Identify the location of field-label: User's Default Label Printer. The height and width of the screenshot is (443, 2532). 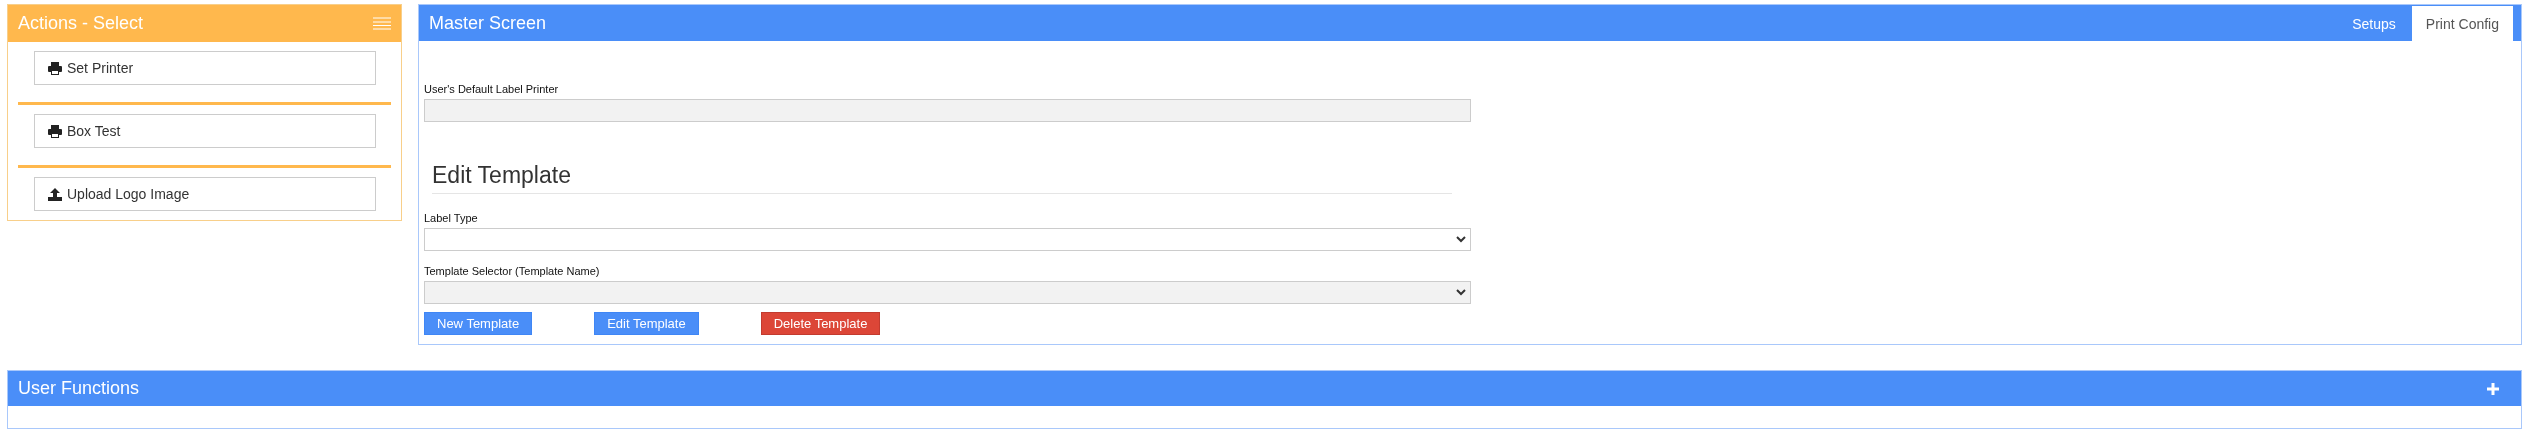
(492, 89).